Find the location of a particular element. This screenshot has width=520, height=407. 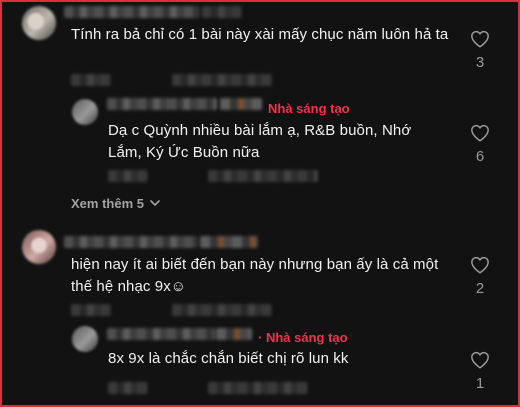

like-count: 3 is located at coordinates (480, 62).